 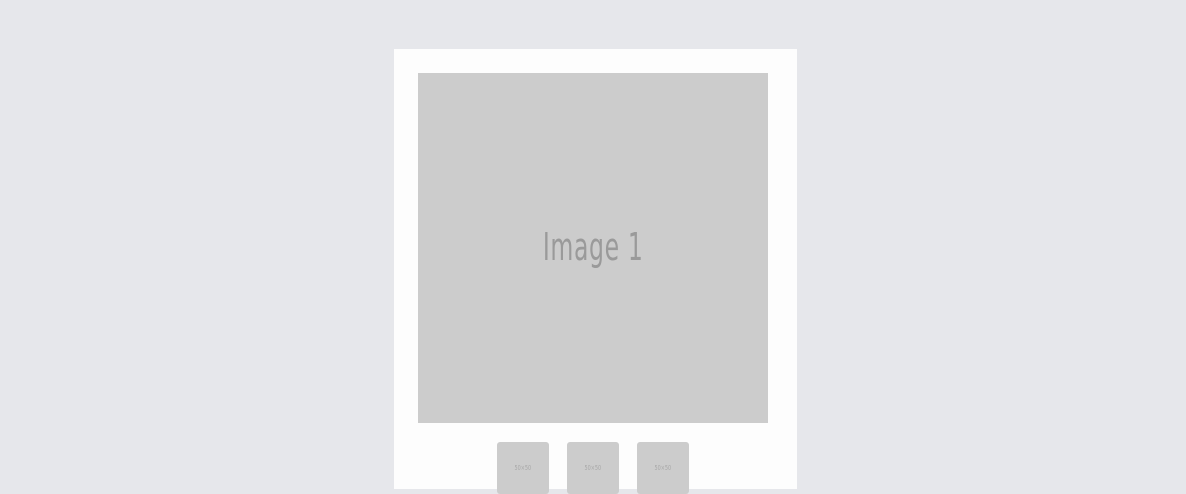 I want to click on thumbnail-1: 50×50, so click(x=523, y=468).